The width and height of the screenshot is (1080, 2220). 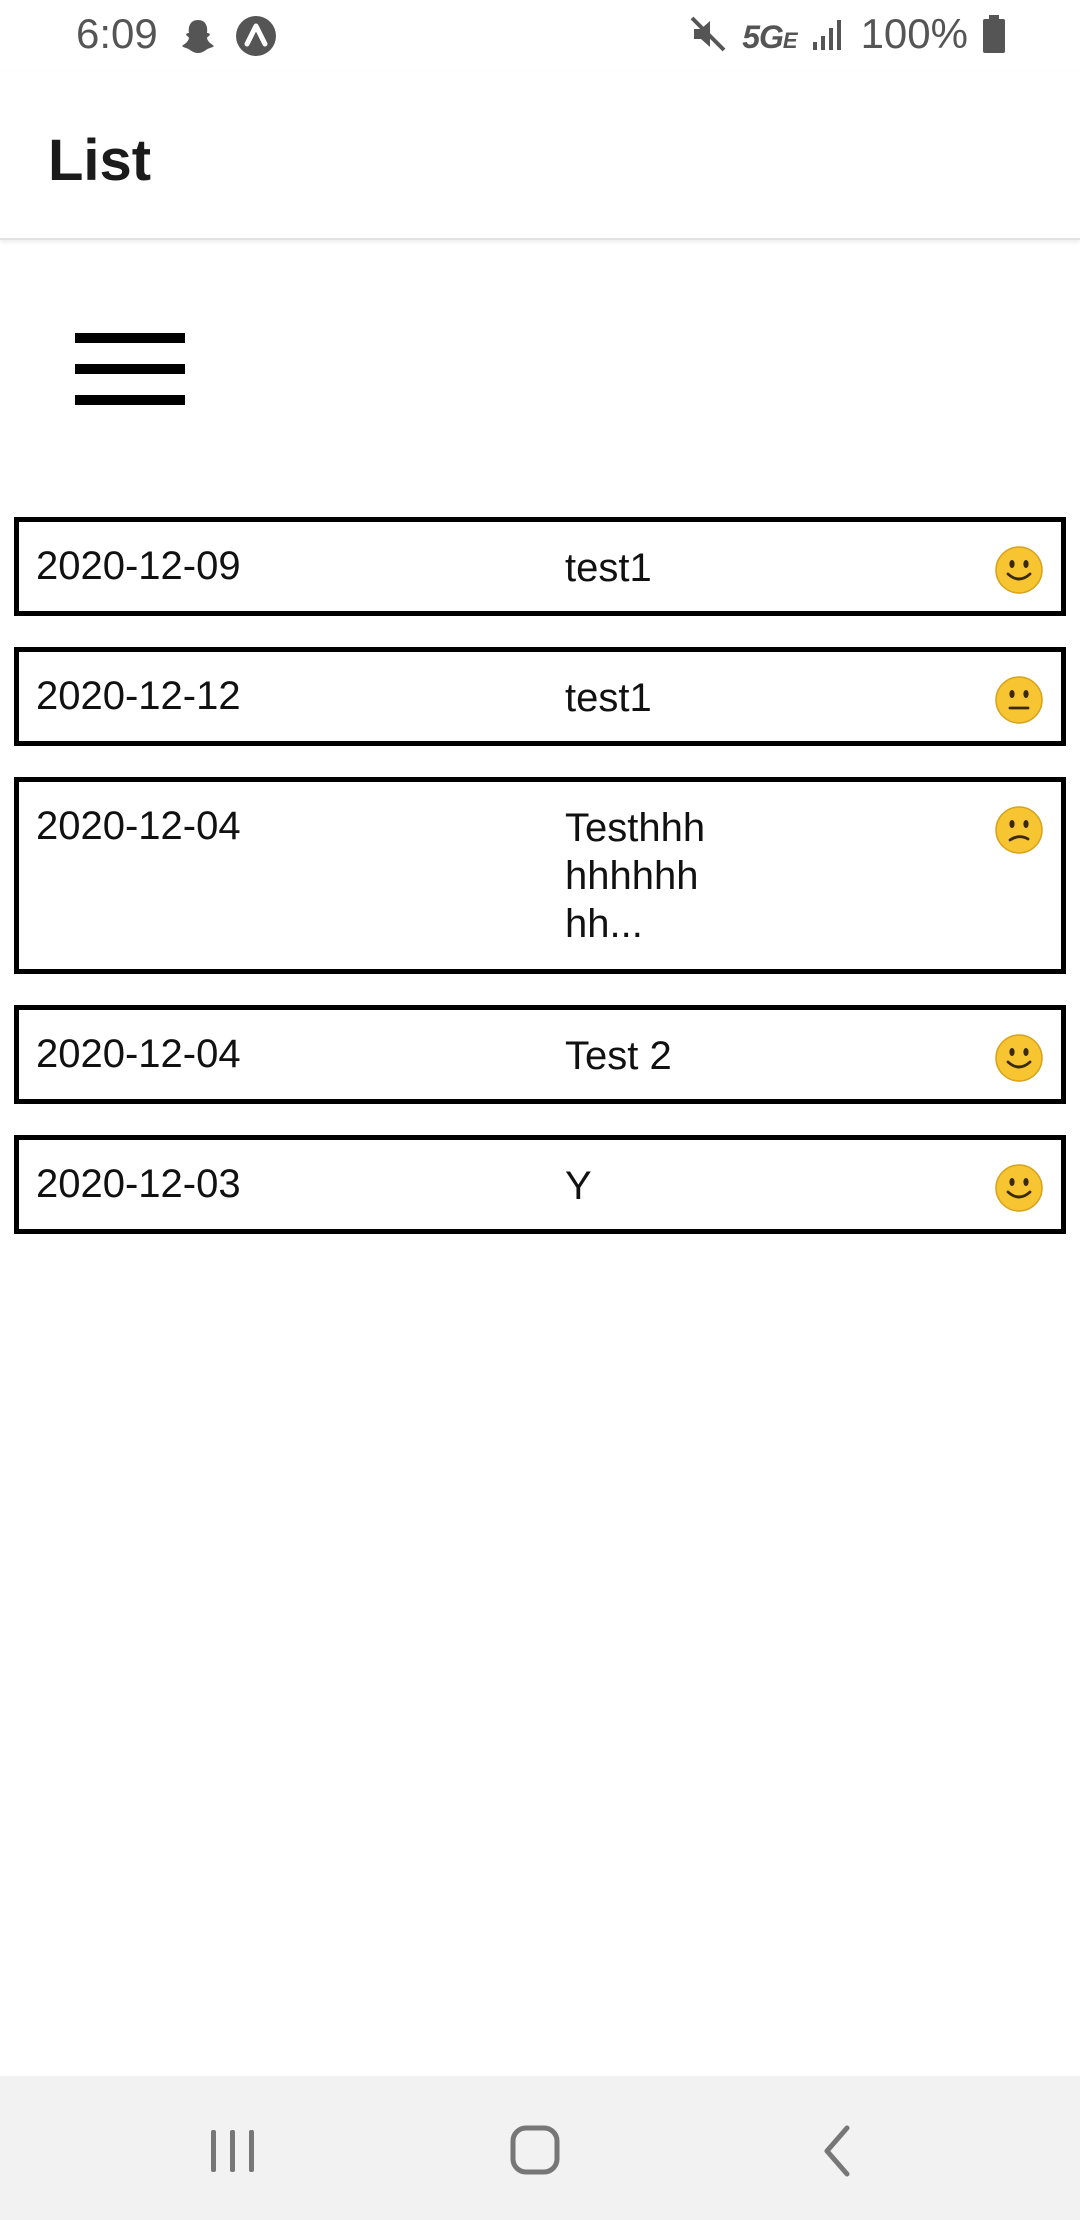 I want to click on page-title: List, so click(x=100, y=160).